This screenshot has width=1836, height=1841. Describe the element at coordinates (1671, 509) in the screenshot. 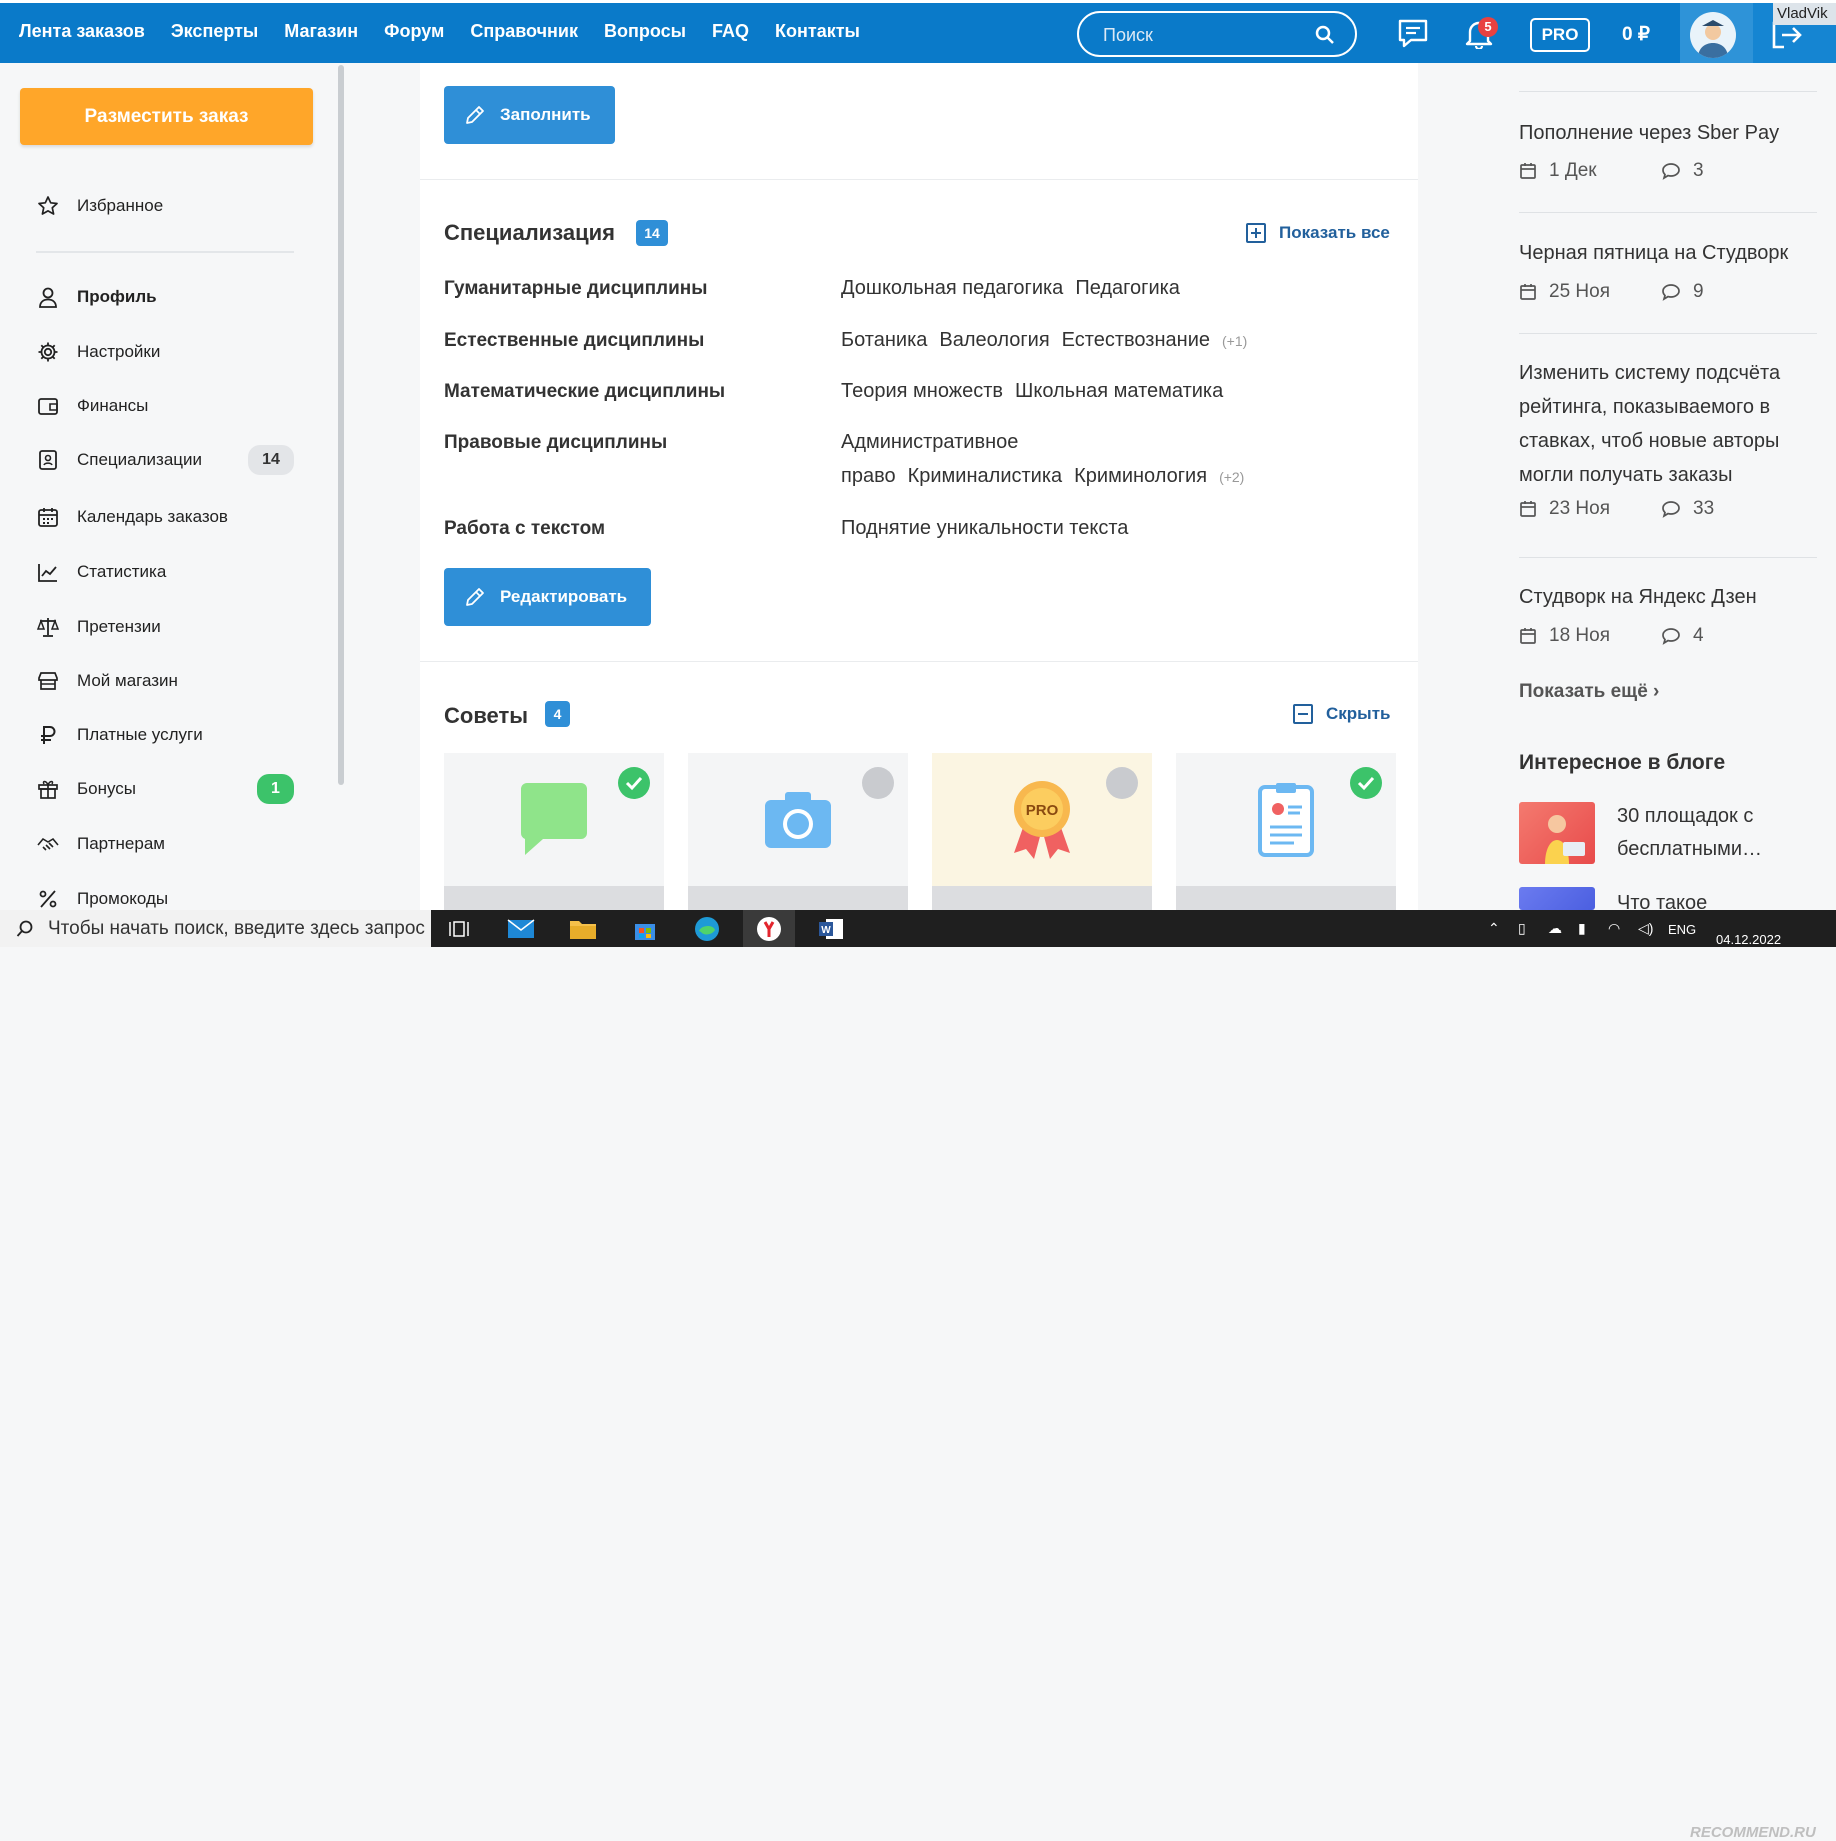

I see `comment-icon` at that location.